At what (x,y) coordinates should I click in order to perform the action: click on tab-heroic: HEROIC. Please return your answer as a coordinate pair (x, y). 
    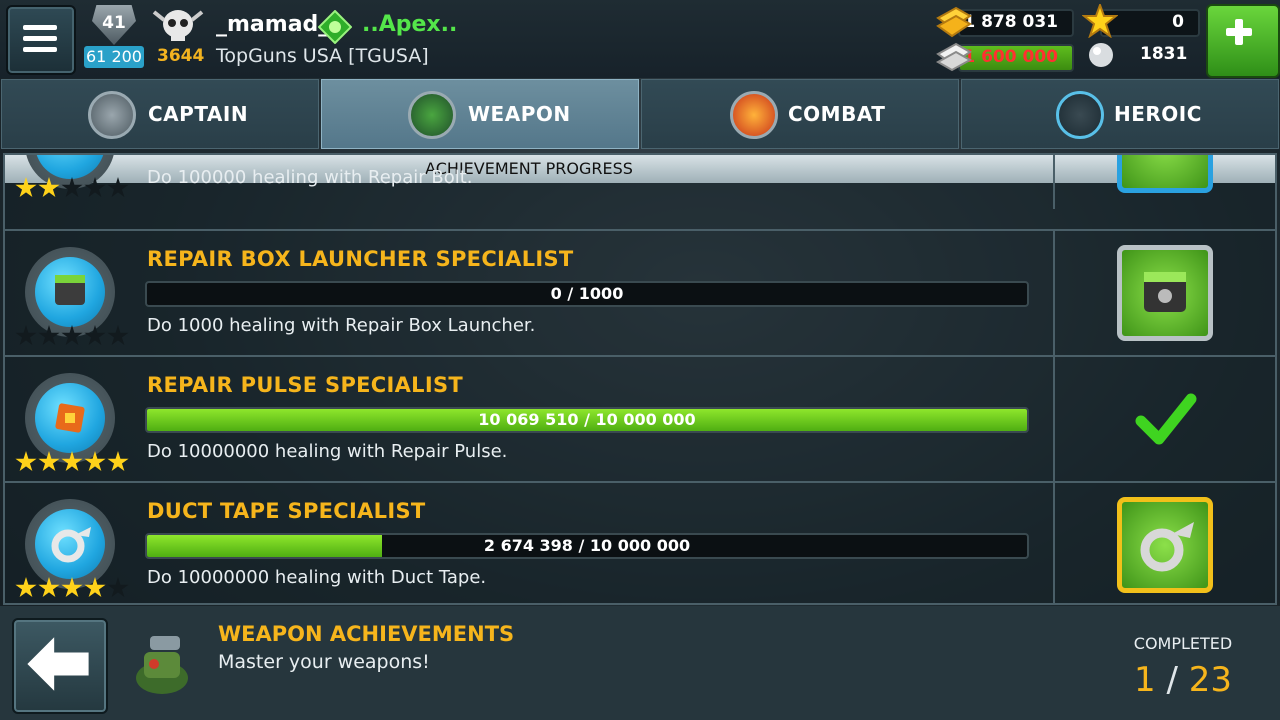
    Looking at the image, I should click on (1120, 114).